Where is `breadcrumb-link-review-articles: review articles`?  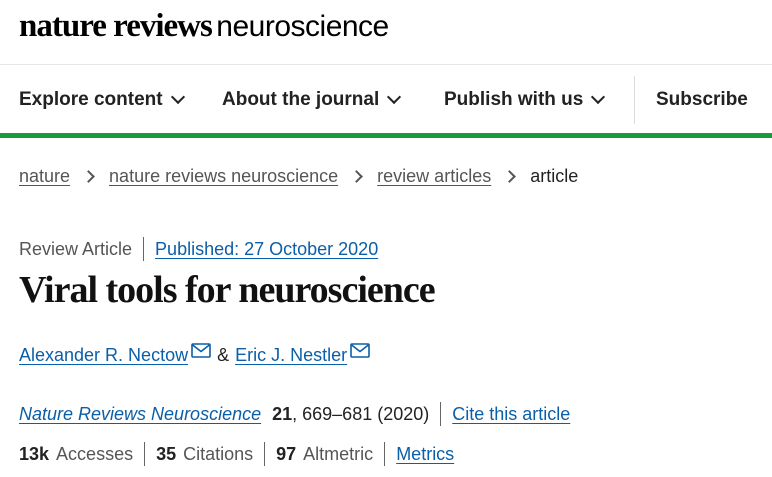
breadcrumb-link-review-articles: review articles is located at coordinates (434, 176).